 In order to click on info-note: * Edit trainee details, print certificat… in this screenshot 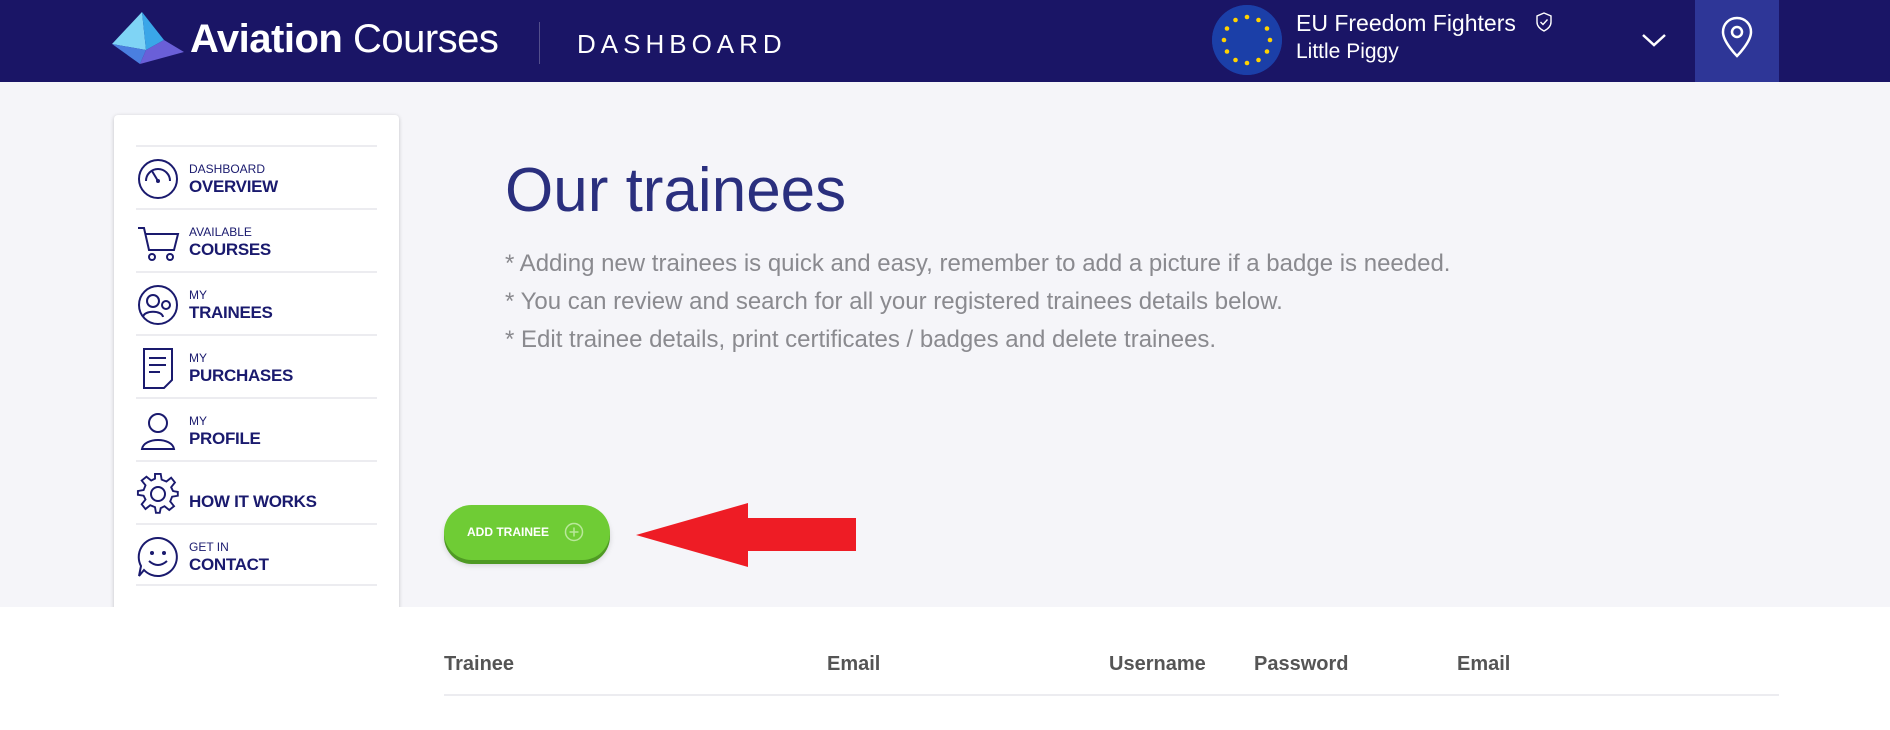, I will do `click(861, 339)`.